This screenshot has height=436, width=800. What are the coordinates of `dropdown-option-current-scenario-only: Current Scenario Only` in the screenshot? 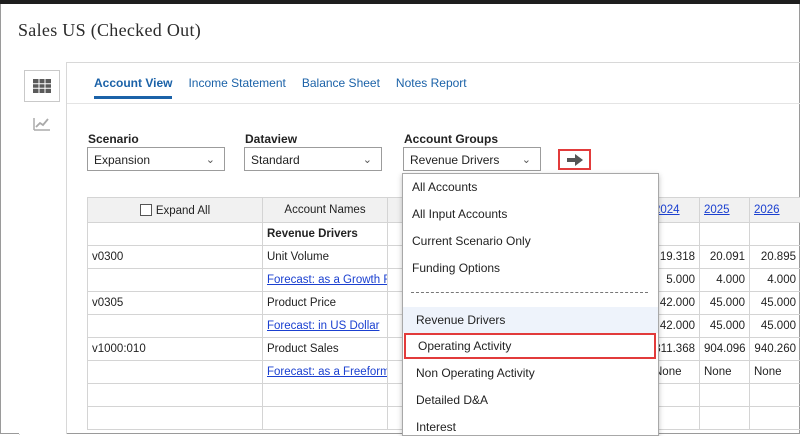 It's located at (530, 241).